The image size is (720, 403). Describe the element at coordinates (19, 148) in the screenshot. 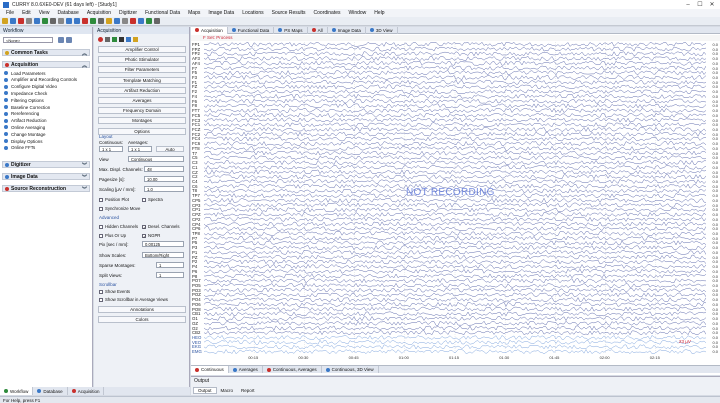

I see `workflow-item: Online FFTs` at that location.